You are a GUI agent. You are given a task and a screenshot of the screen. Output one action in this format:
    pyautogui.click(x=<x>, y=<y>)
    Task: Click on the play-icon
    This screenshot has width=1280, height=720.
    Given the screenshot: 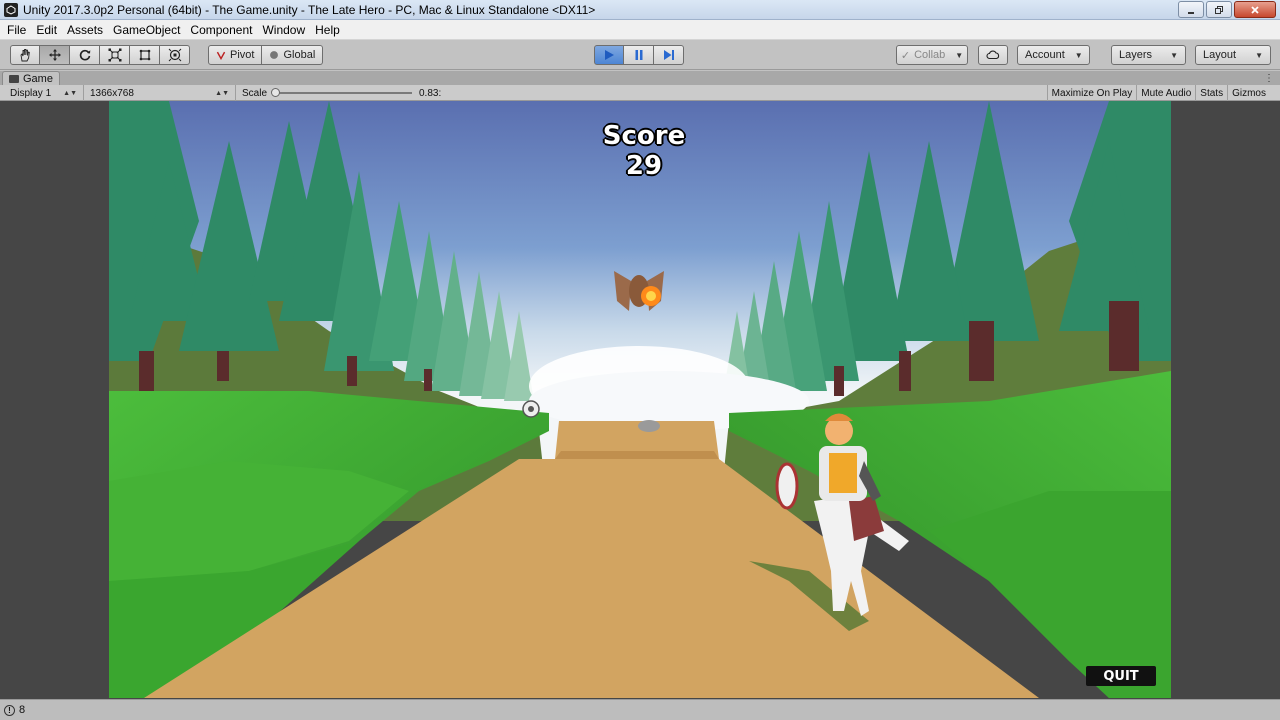 What is the action you would take?
    pyautogui.click(x=609, y=55)
    